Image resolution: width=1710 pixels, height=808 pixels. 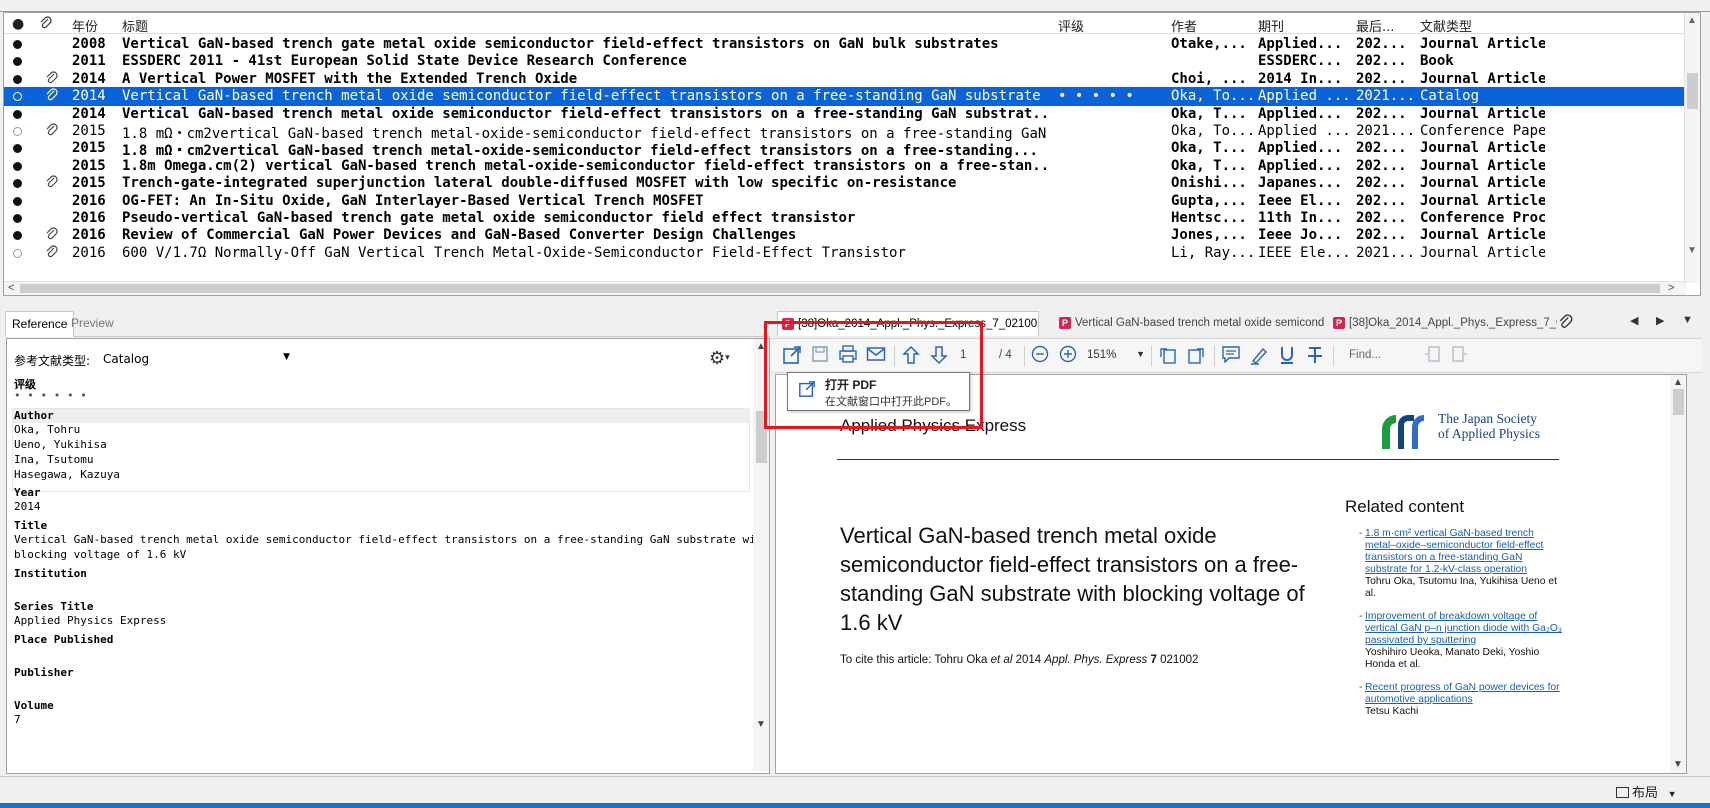 What do you see at coordinates (50, 395) in the screenshot?
I see `rating-value: • • • • • •` at bounding box center [50, 395].